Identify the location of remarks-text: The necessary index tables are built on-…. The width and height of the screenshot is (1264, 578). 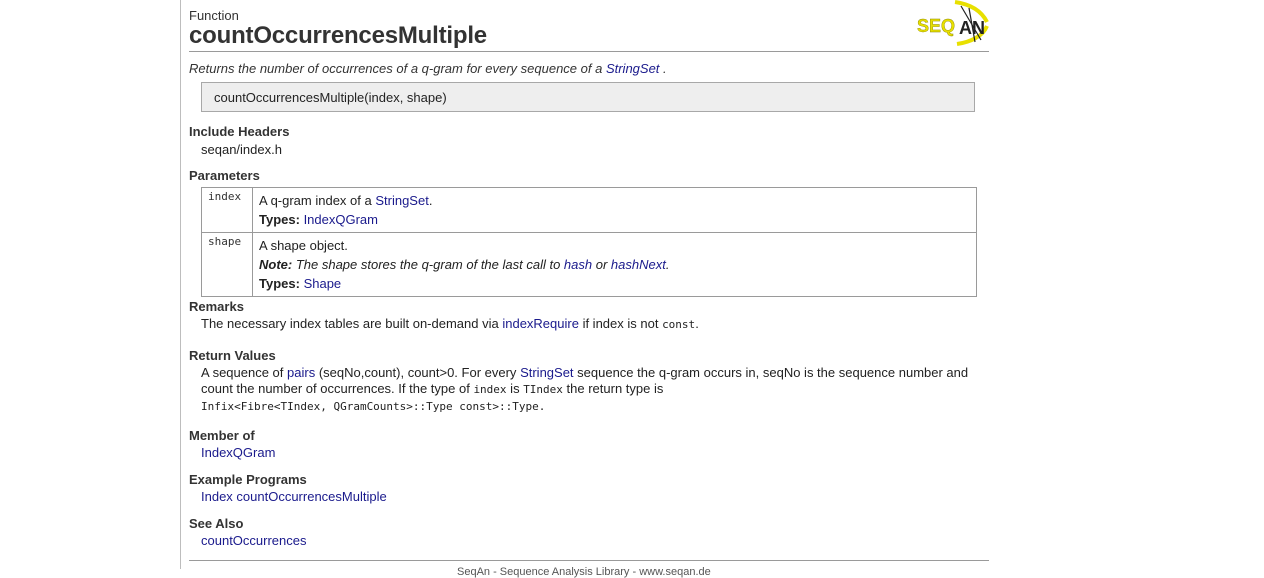
(450, 324).